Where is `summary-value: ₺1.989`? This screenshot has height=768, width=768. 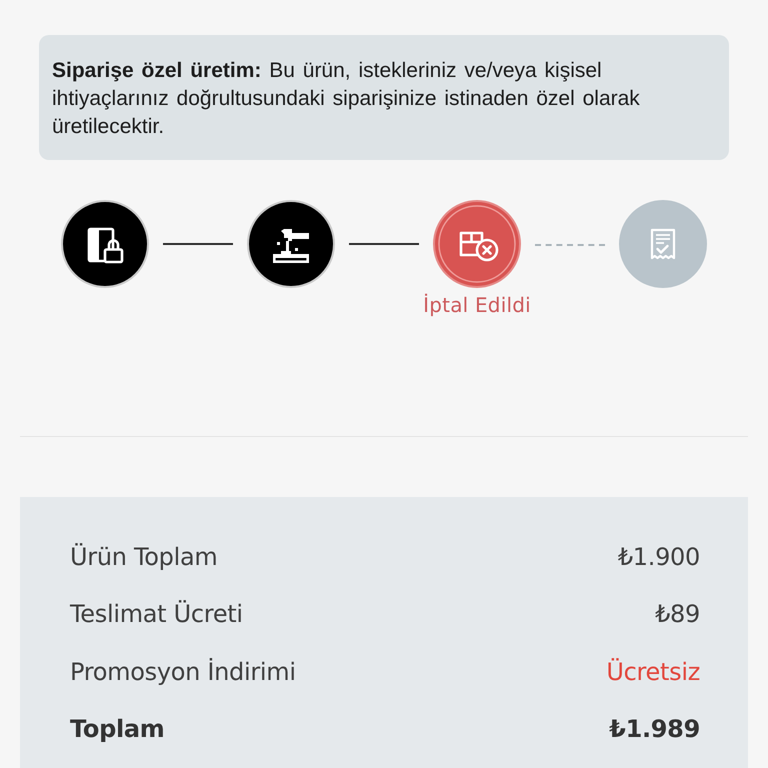 summary-value: ₺1.989 is located at coordinates (654, 729).